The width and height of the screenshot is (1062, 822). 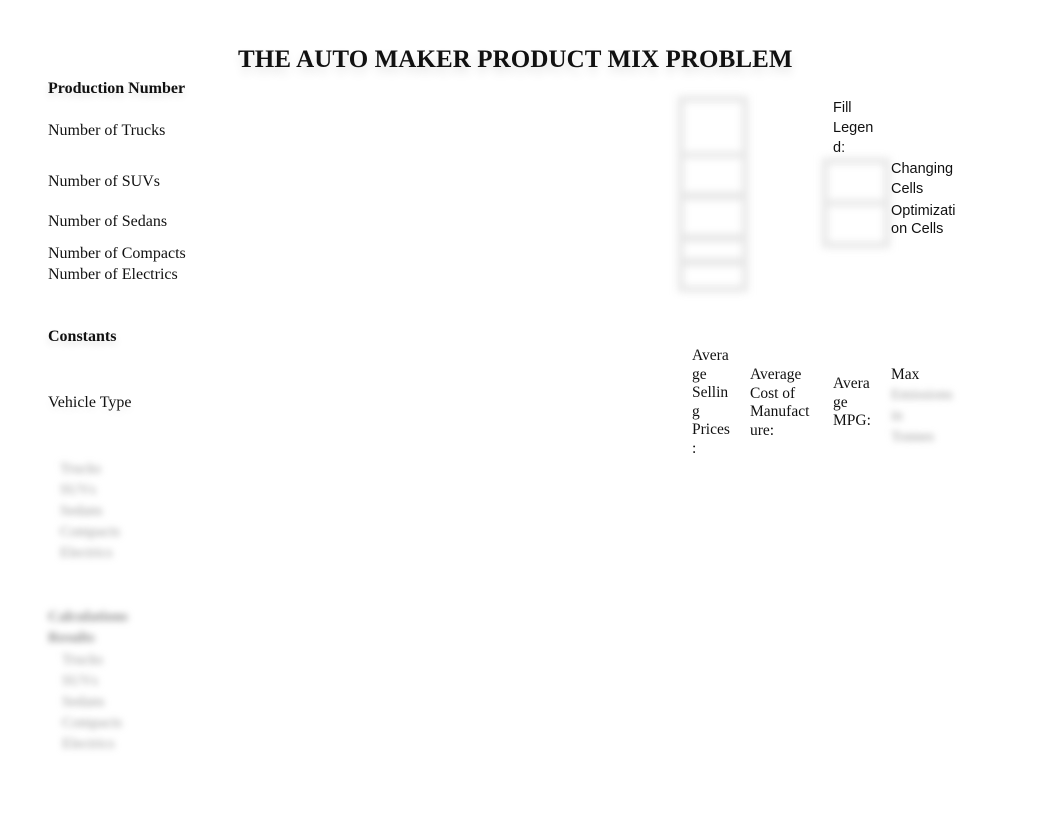 What do you see at coordinates (780, 402) in the screenshot?
I see `col-avg-cost-manufacture: Average Cost of Manufact ure:` at bounding box center [780, 402].